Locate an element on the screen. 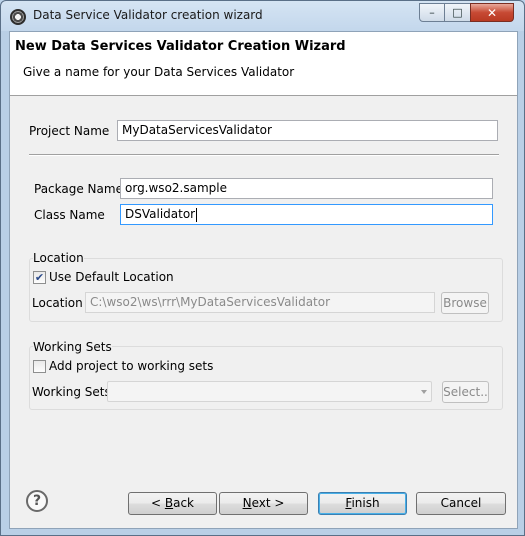 The image size is (525, 536). checkmark-icon: ✔ is located at coordinates (39, 277).